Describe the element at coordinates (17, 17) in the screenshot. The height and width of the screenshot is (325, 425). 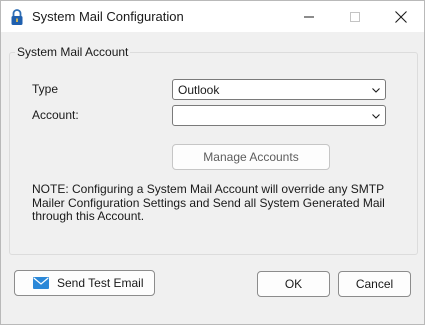
I see `padlock-icon` at that location.